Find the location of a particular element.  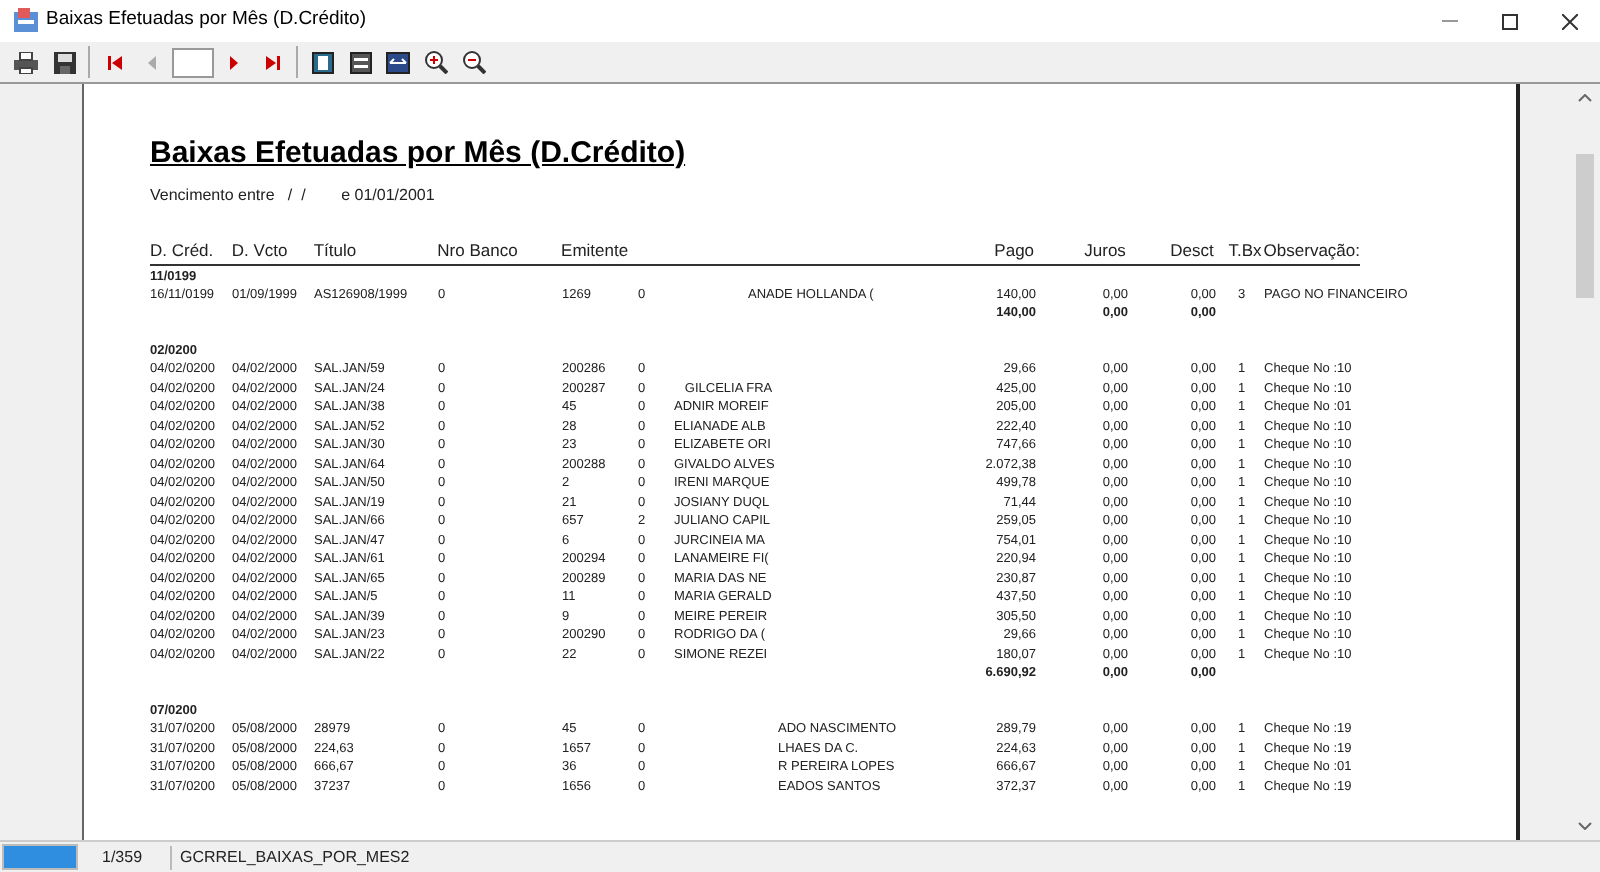

column-header: Juros is located at coordinates (1105, 250).